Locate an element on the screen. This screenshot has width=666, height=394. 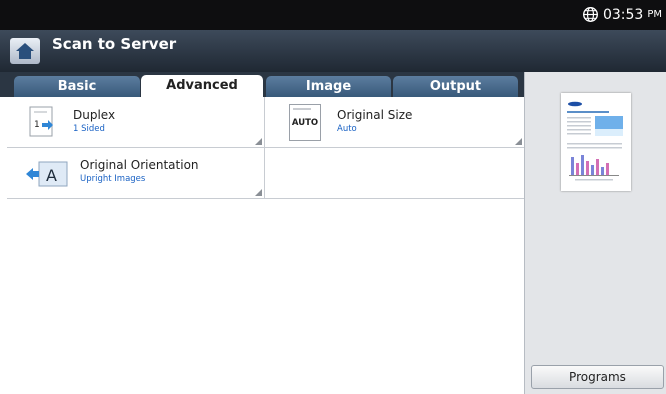
document-thumbnail-image is located at coordinates (595, 141).